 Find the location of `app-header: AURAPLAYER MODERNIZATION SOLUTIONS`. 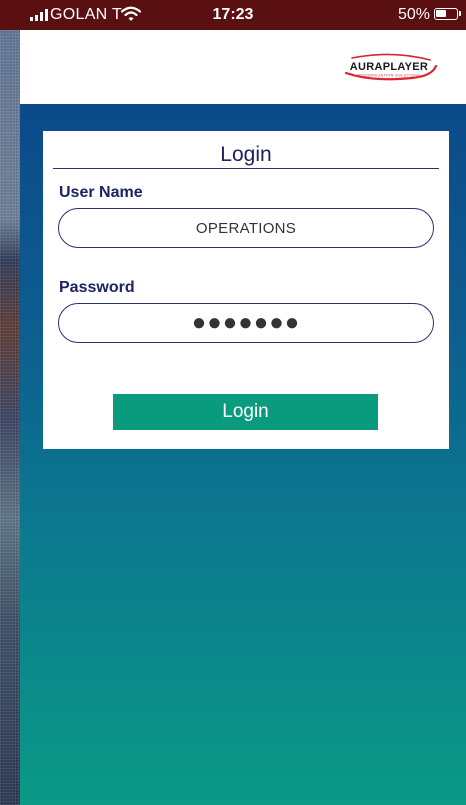

app-header: AURAPLAYER MODERNIZATION SOLUTIONS is located at coordinates (243, 67).